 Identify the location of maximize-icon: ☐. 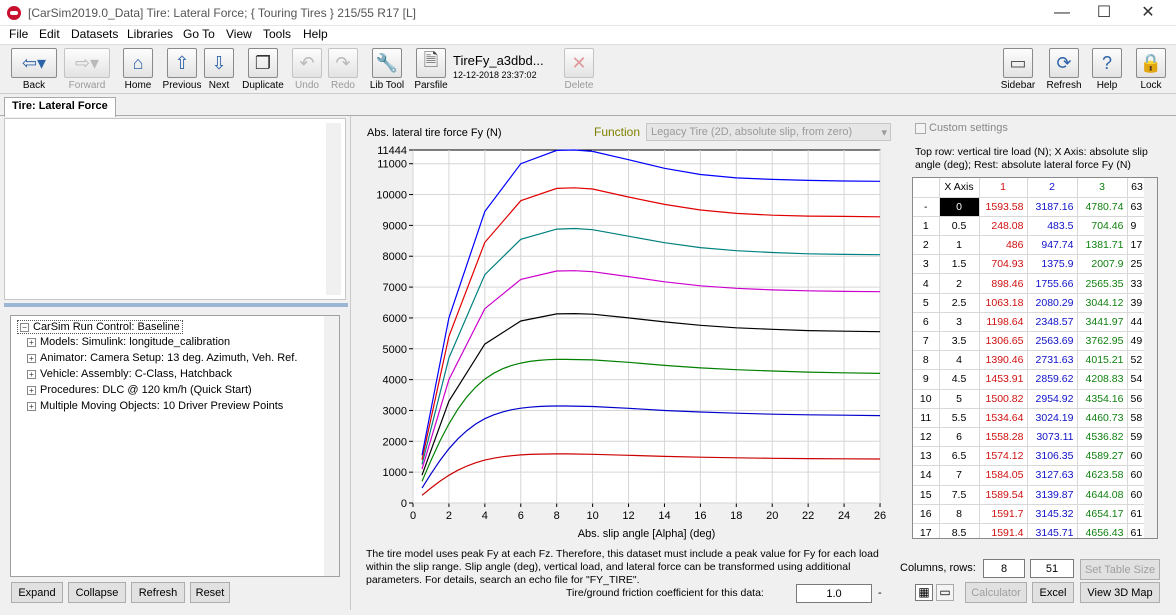
(1104, 13).